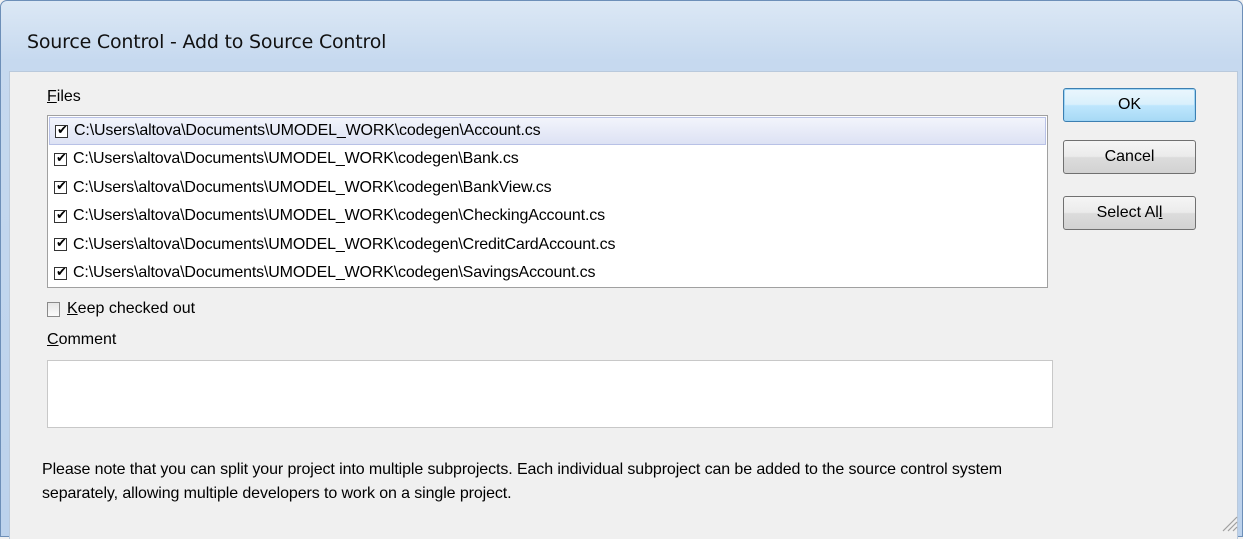 The height and width of the screenshot is (539, 1243). Describe the element at coordinates (1129, 157) in the screenshot. I see `cancel-button: Cancel` at that location.